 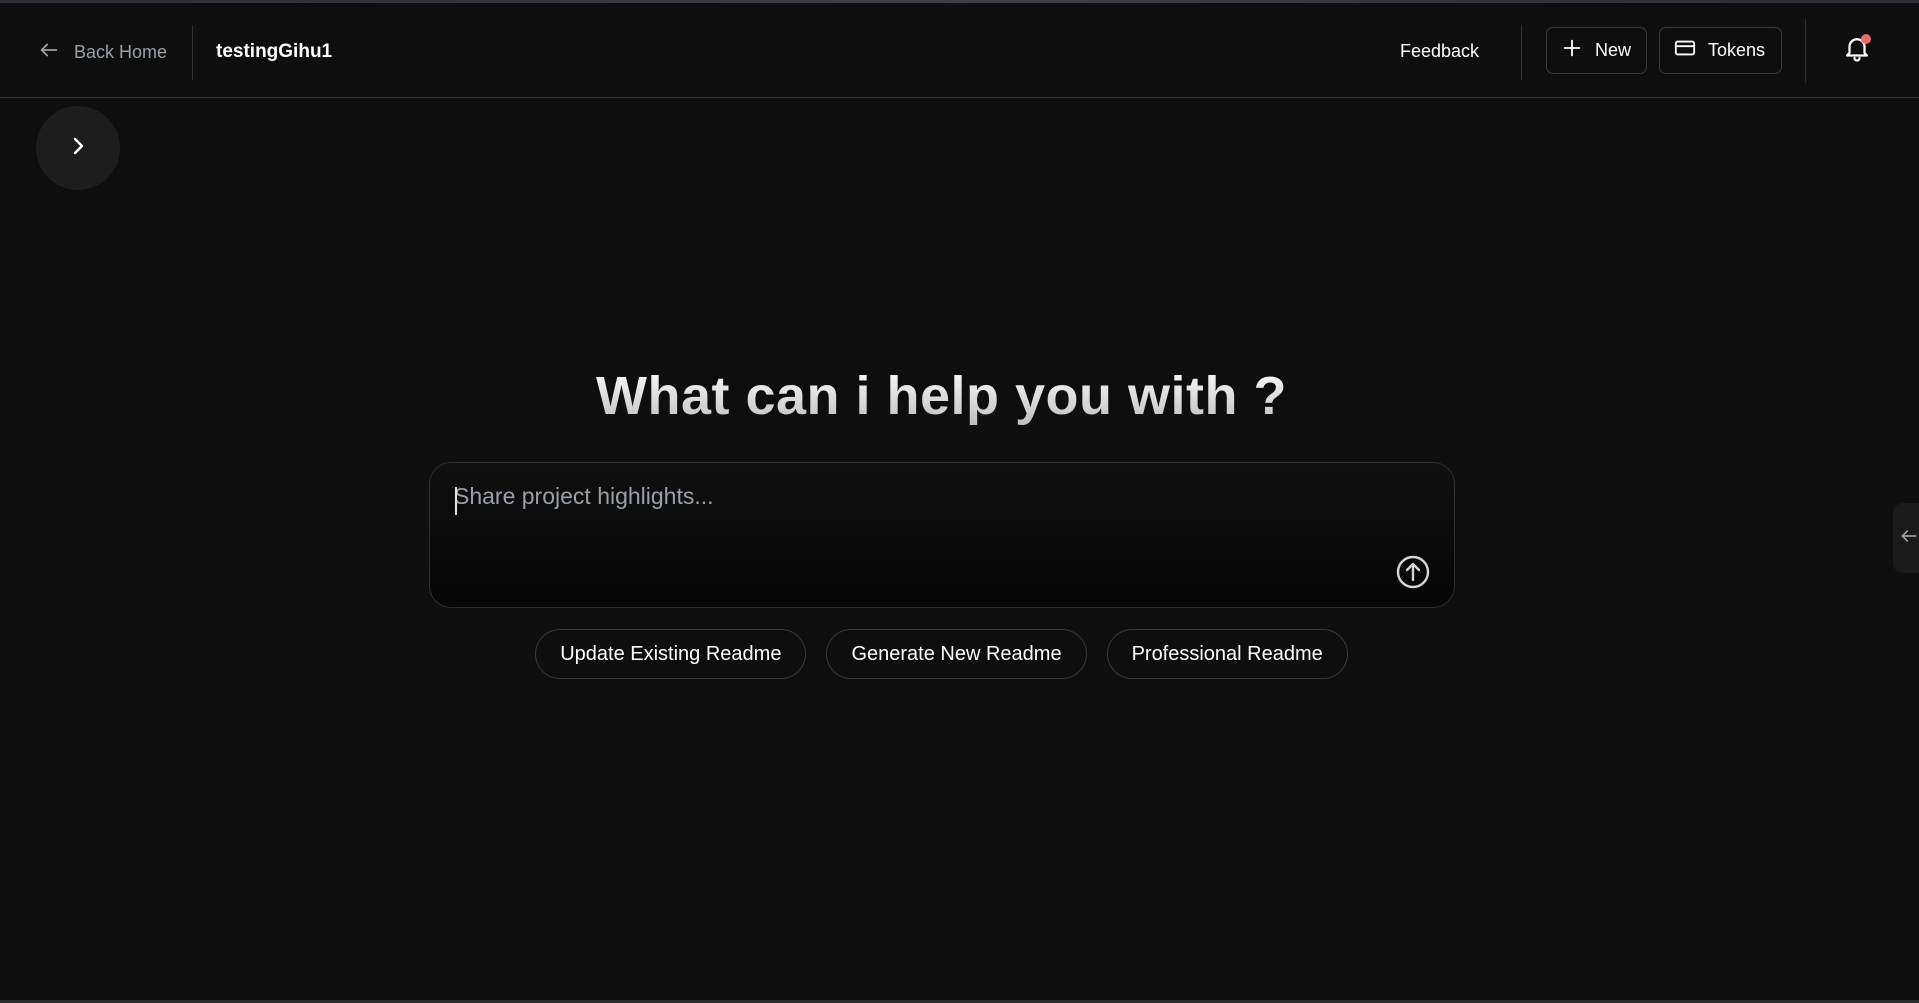 What do you see at coordinates (1857, 52) in the screenshot?
I see `bell-icon` at bounding box center [1857, 52].